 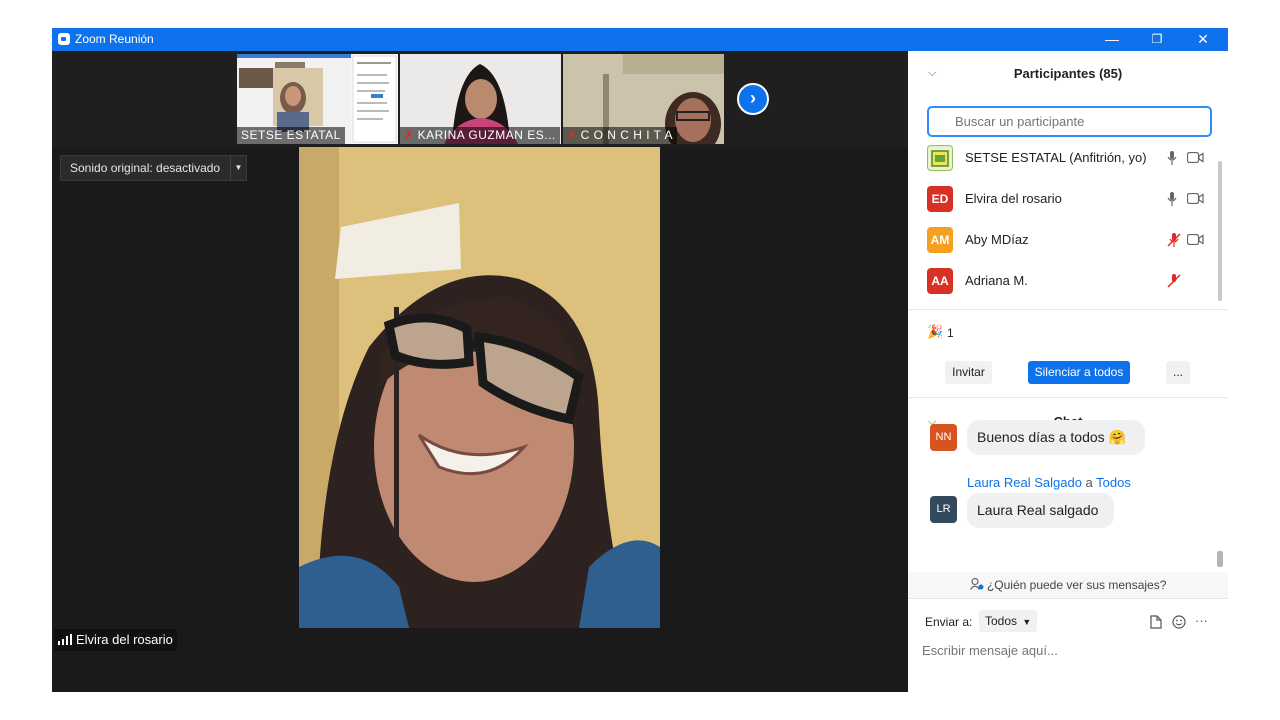 What do you see at coordinates (950, 333) in the screenshot?
I see `reaction-count: 1` at bounding box center [950, 333].